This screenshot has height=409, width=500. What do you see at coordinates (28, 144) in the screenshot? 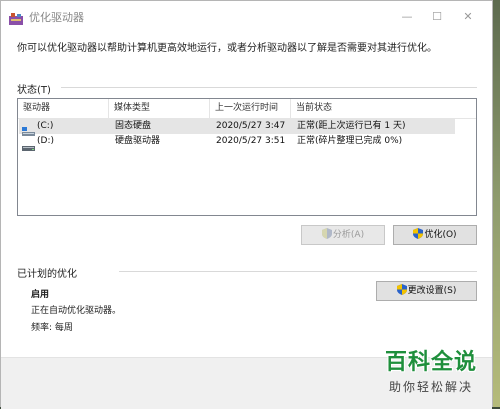
I see `hard-drive-icon` at bounding box center [28, 144].